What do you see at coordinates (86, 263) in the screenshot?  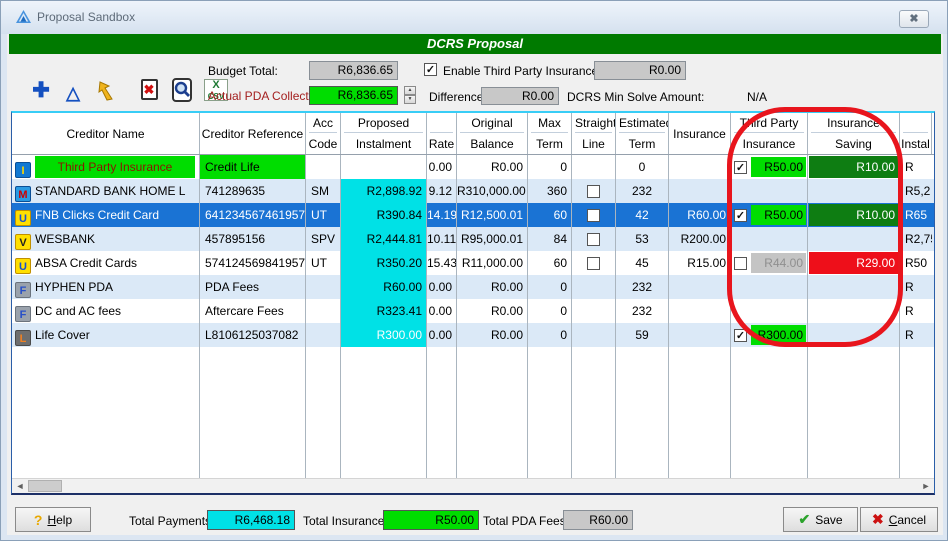 I see `creditor-name: ABSA Credit Cards` at bounding box center [86, 263].